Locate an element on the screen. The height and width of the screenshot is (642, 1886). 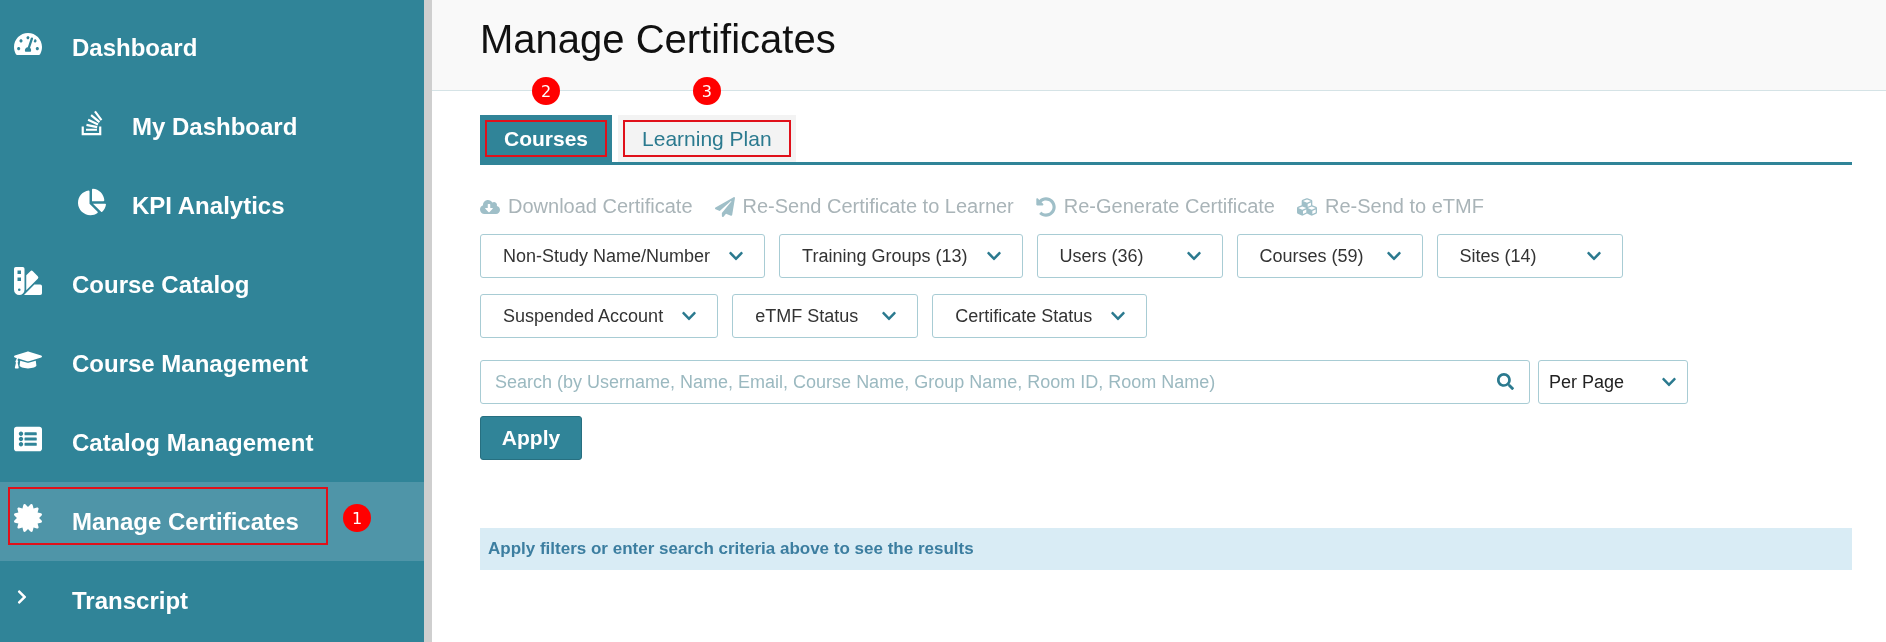
filter-dropdown: Suspended Account is located at coordinates (599, 316).